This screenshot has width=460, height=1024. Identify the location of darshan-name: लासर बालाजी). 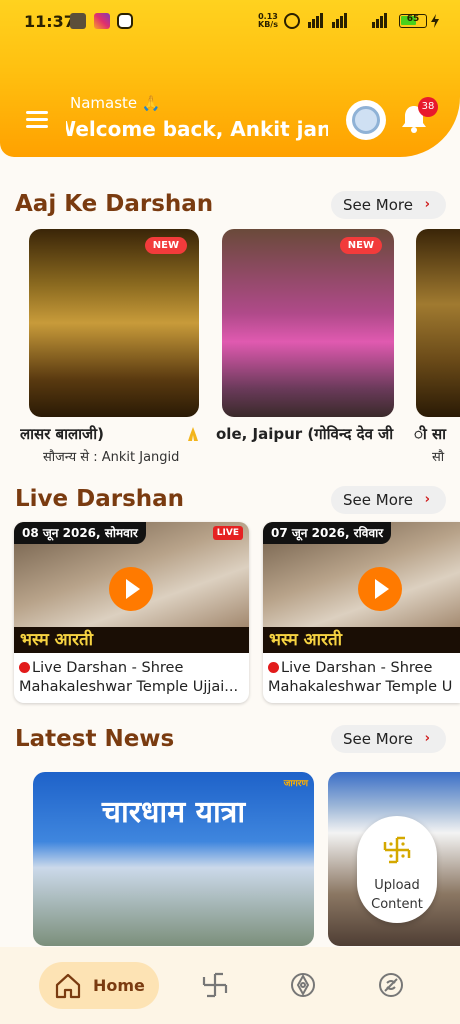
(62, 434).